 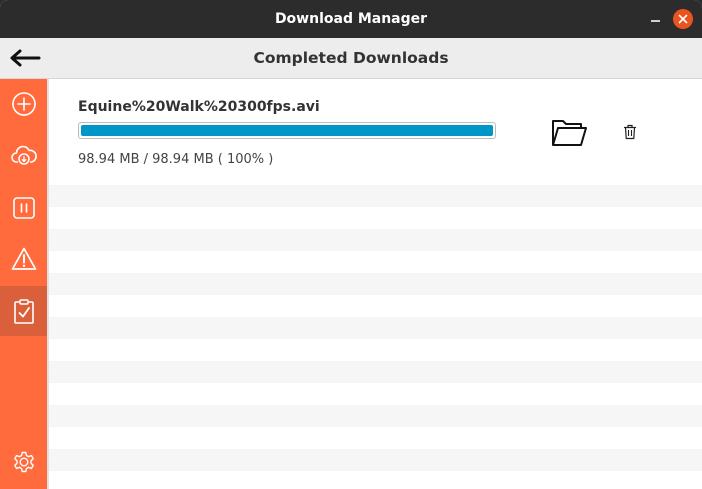 I want to click on clipboard-check-icon, so click(x=23, y=311).